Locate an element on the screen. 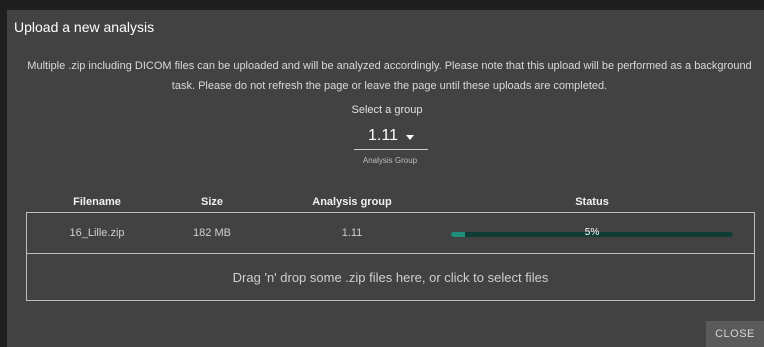 Image resolution: width=764 pixels, height=347 pixels. chevron-down-icon is located at coordinates (409, 137).